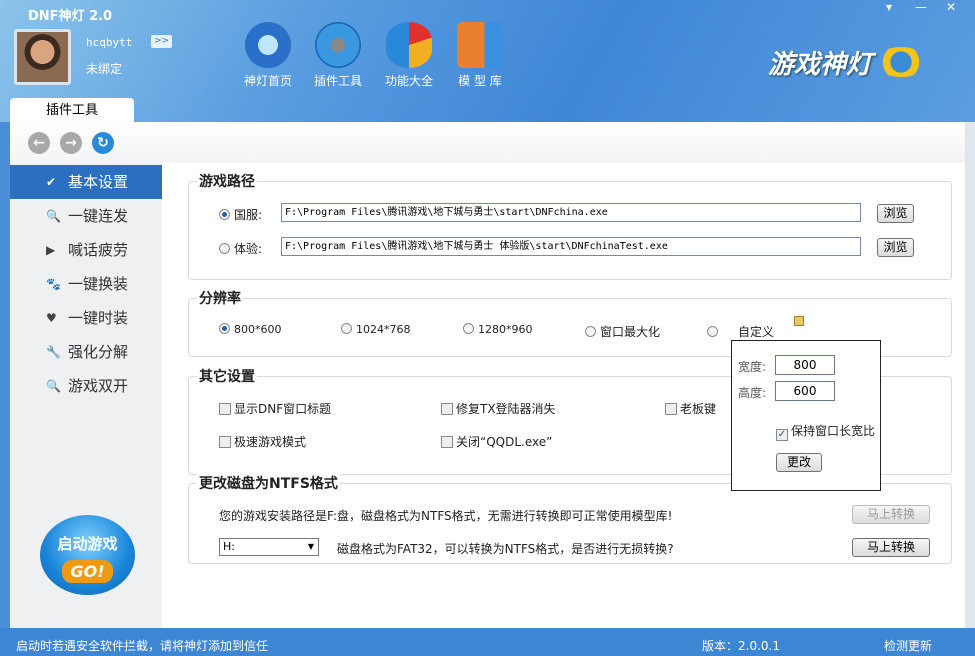  I want to click on model-icon, so click(480, 45).